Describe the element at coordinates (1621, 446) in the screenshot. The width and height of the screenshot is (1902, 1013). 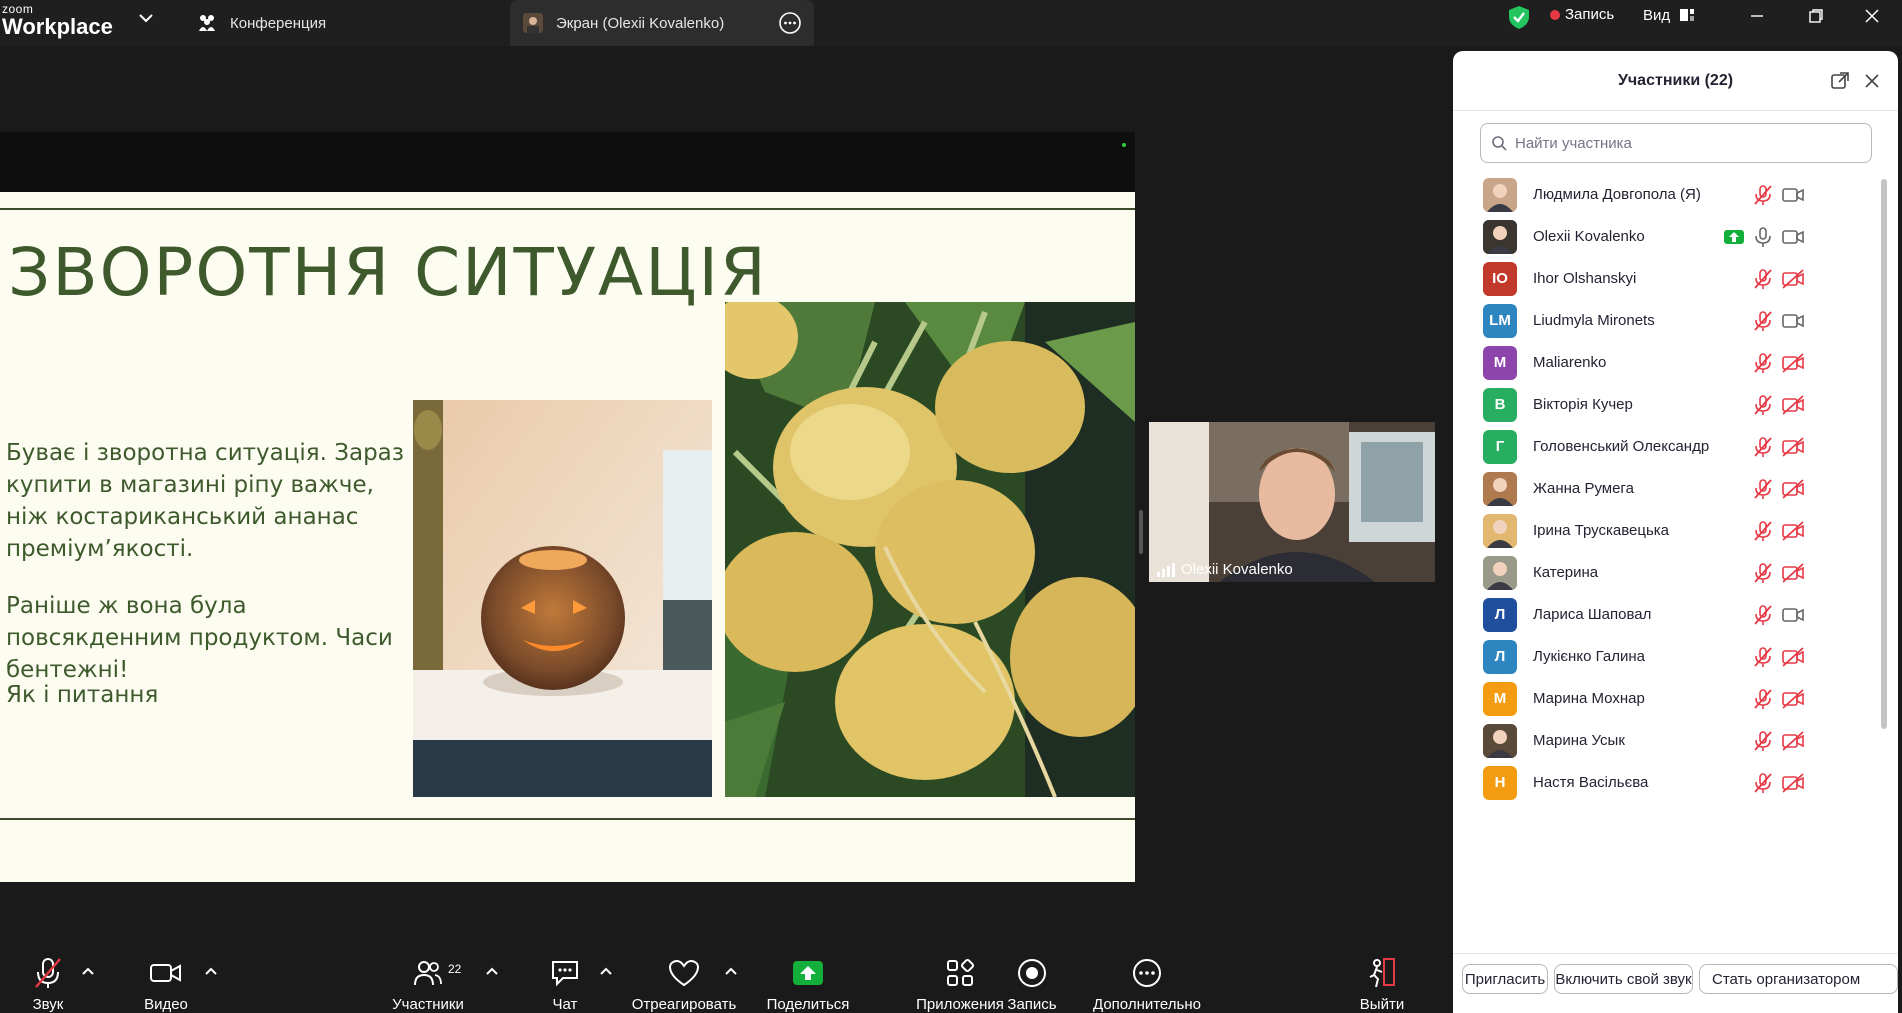
I see `participant-name: Головенський Олександр` at that location.